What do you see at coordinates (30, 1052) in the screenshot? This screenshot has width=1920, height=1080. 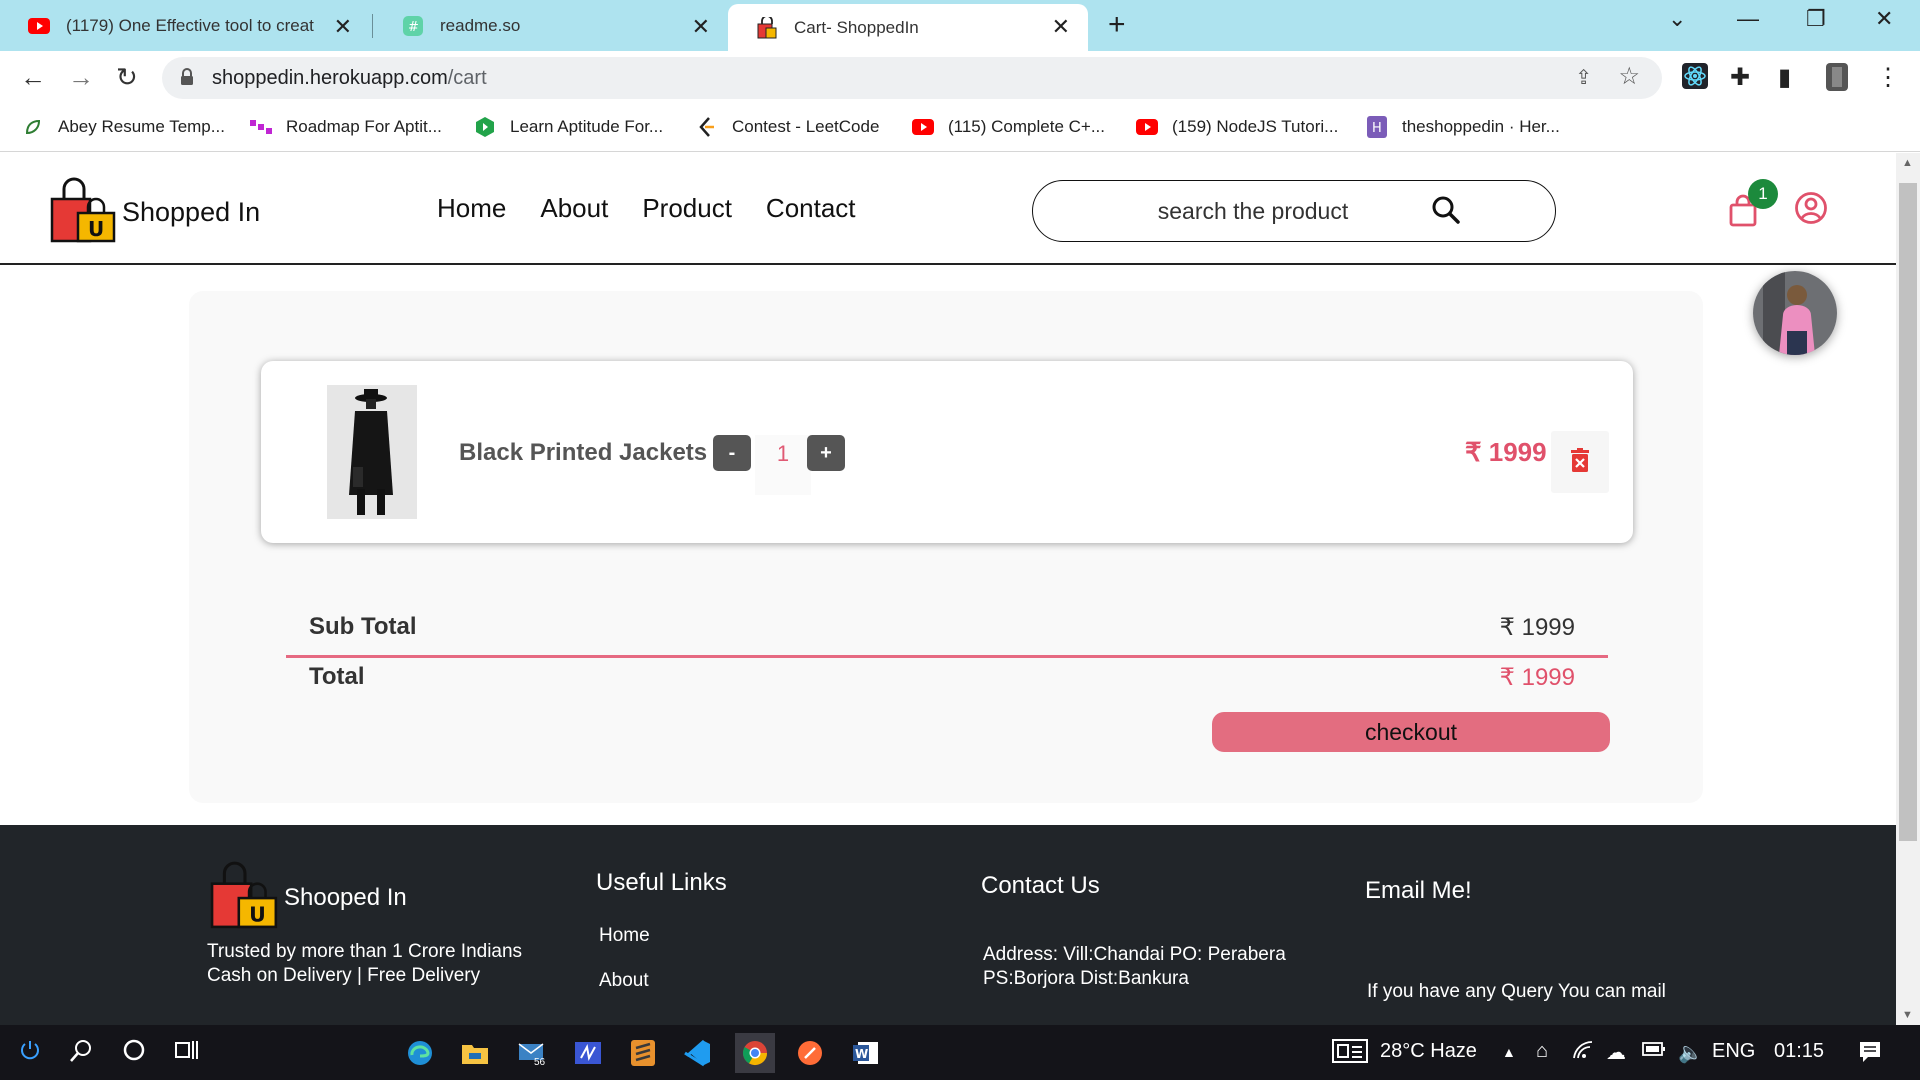 I see `power-icon` at bounding box center [30, 1052].